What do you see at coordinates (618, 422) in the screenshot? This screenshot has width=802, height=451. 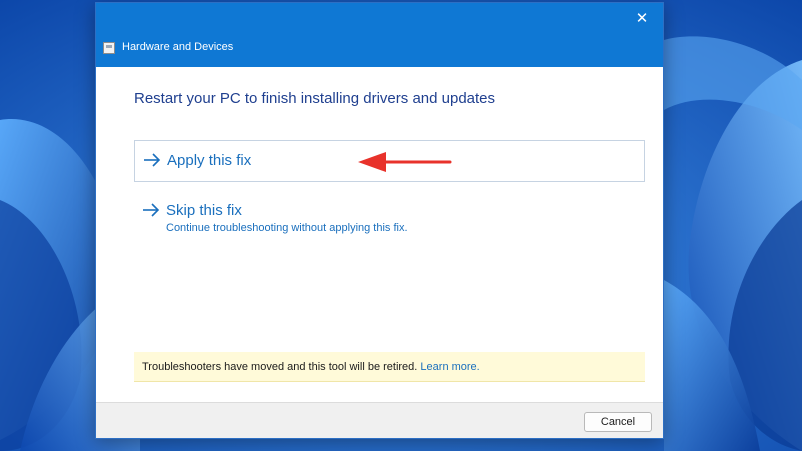 I see `cancel-button: Cancel` at bounding box center [618, 422].